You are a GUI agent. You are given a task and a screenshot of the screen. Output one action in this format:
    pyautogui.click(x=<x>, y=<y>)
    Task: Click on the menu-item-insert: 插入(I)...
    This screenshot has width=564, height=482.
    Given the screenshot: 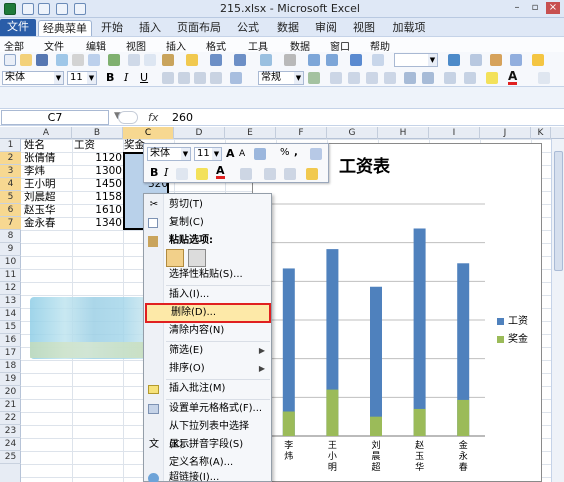 What is the action you would take?
    pyautogui.click(x=207, y=295)
    